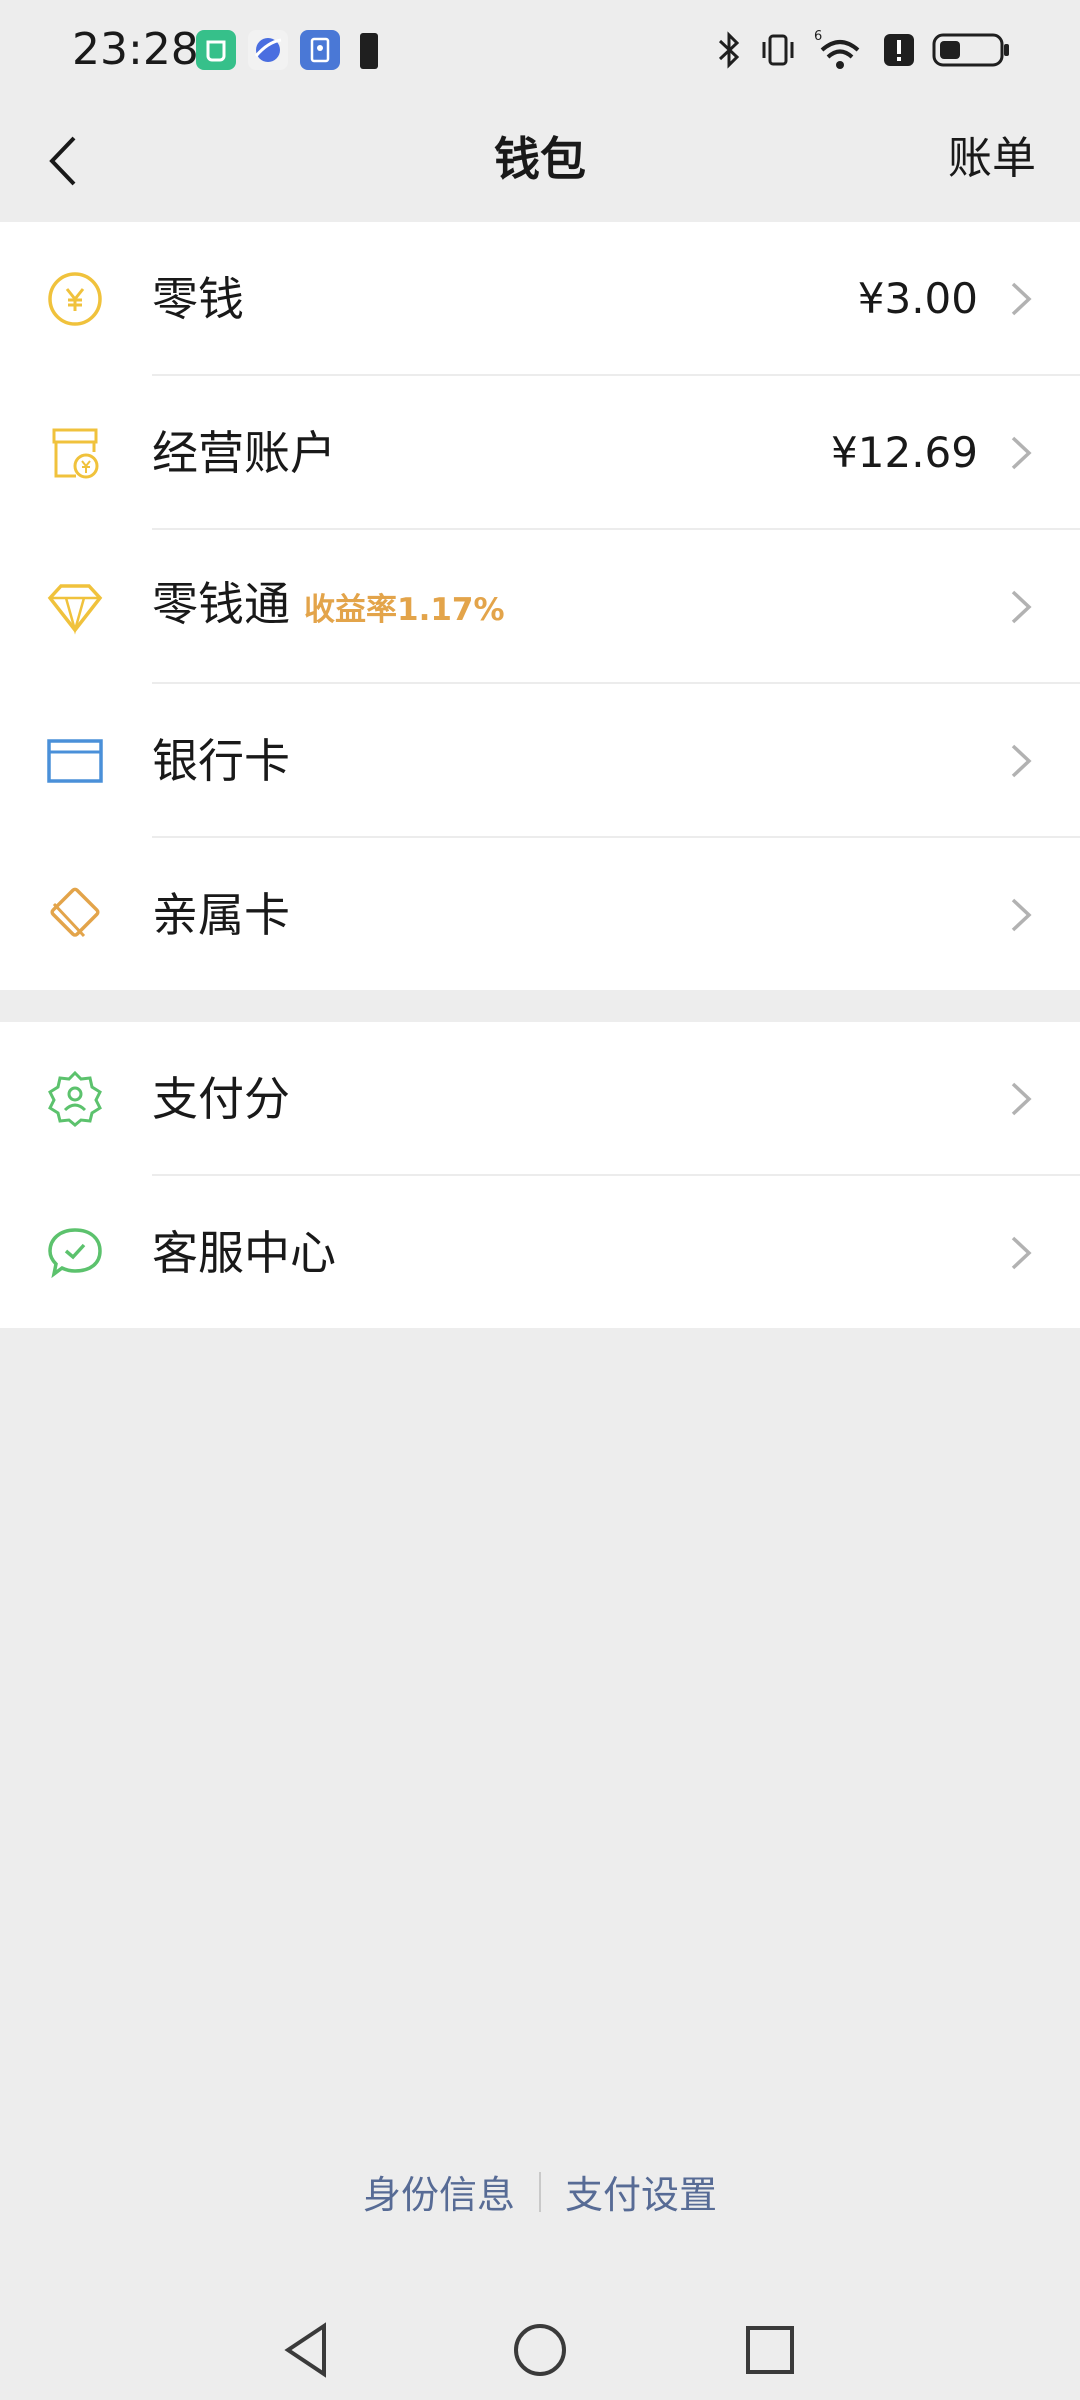  What do you see at coordinates (216, 50) in the screenshot?
I see `mi-home-icon` at bounding box center [216, 50].